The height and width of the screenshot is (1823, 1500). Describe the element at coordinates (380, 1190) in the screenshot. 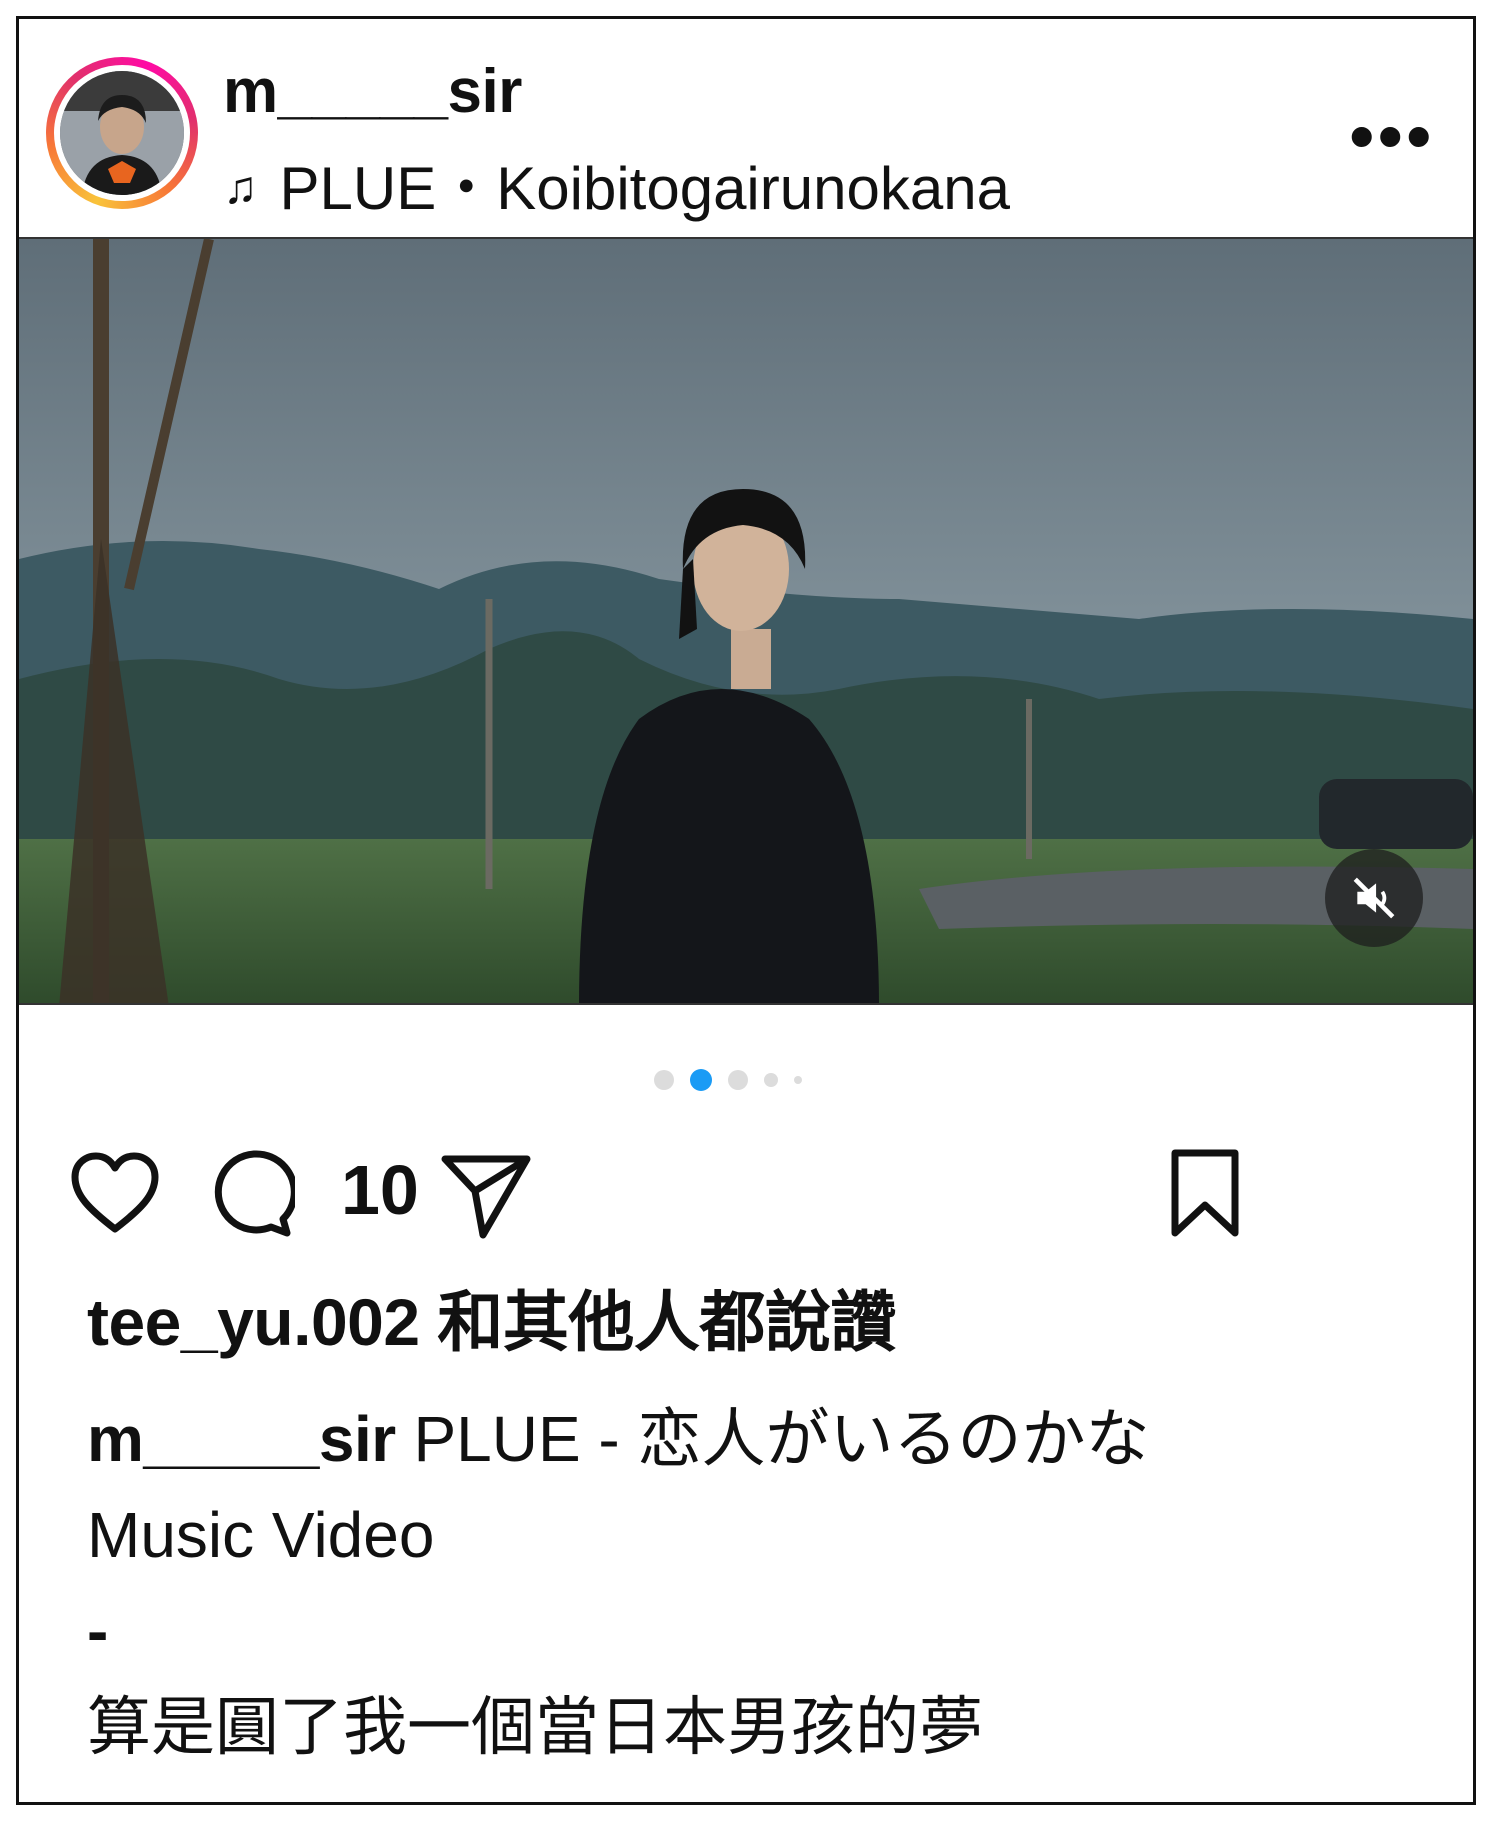

I see `comment-count: 10` at that location.